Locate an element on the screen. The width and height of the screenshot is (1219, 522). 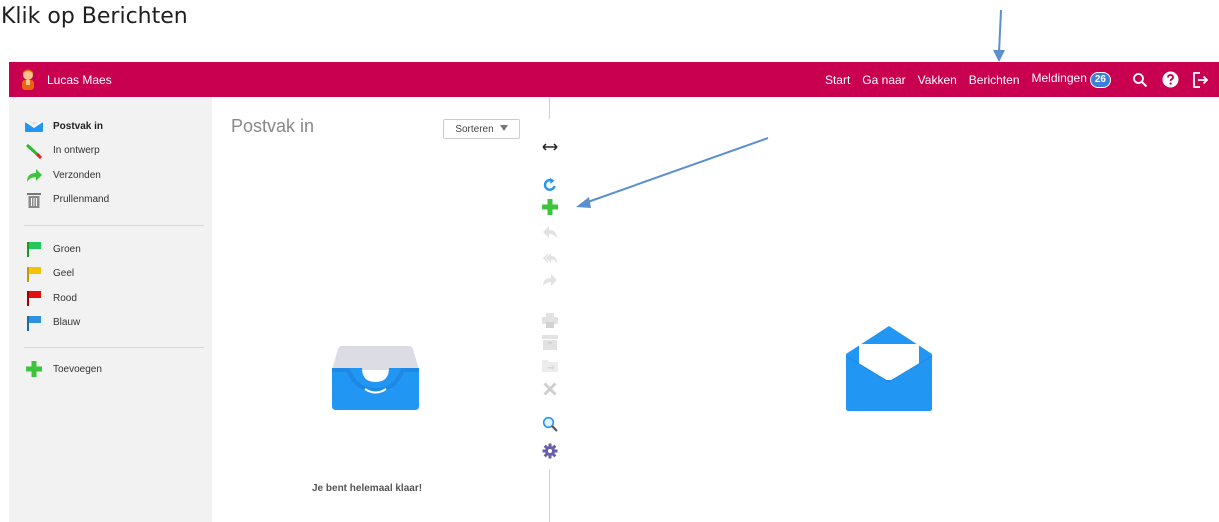
sidebar-item-label: Postvak in is located at coordinates (78, 126).